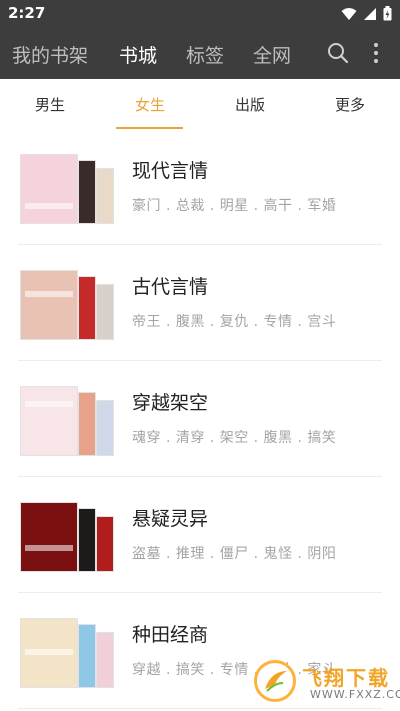 This screenshot has height=711, width=400. I want to click on search-icon, so click(338, 53).